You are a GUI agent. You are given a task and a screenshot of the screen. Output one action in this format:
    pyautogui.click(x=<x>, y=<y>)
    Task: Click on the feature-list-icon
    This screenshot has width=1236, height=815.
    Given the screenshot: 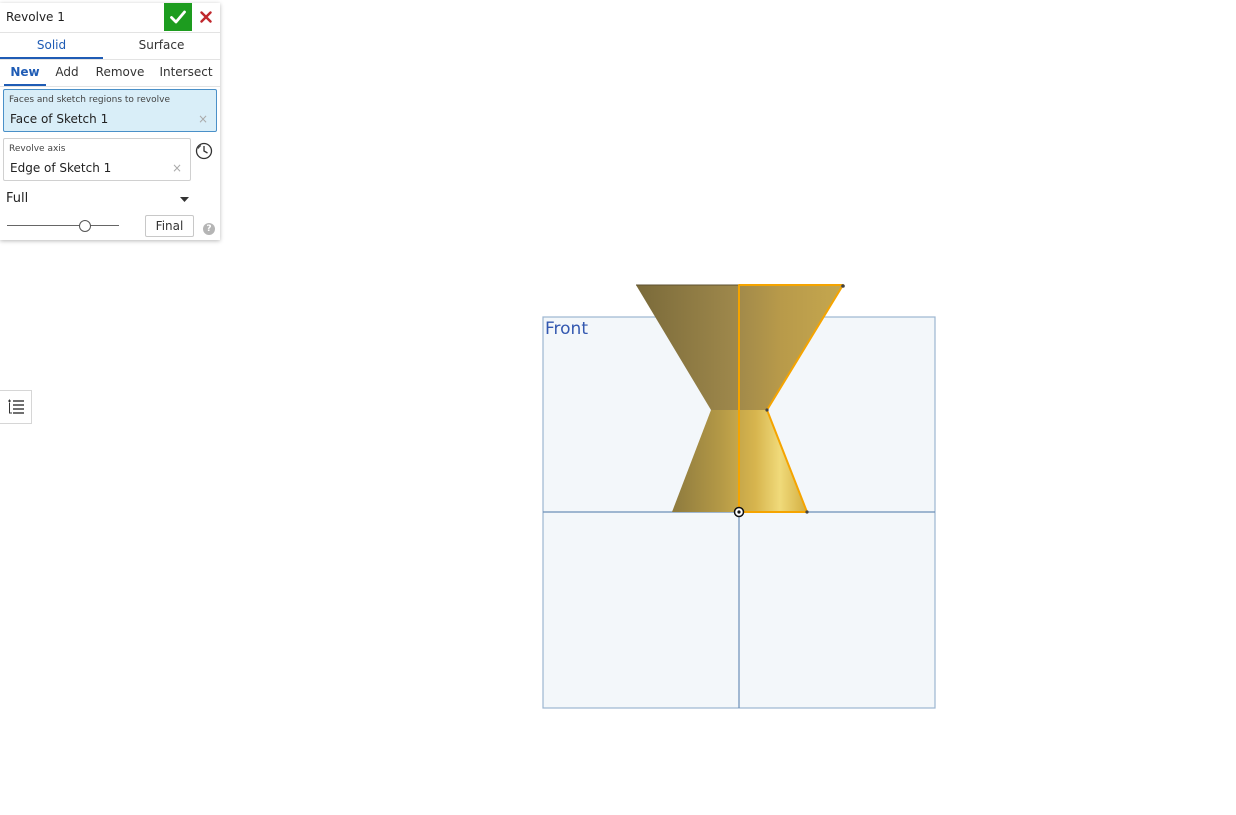 What is the action you would take?
    pyautogui.click(x=15, y=406)
    